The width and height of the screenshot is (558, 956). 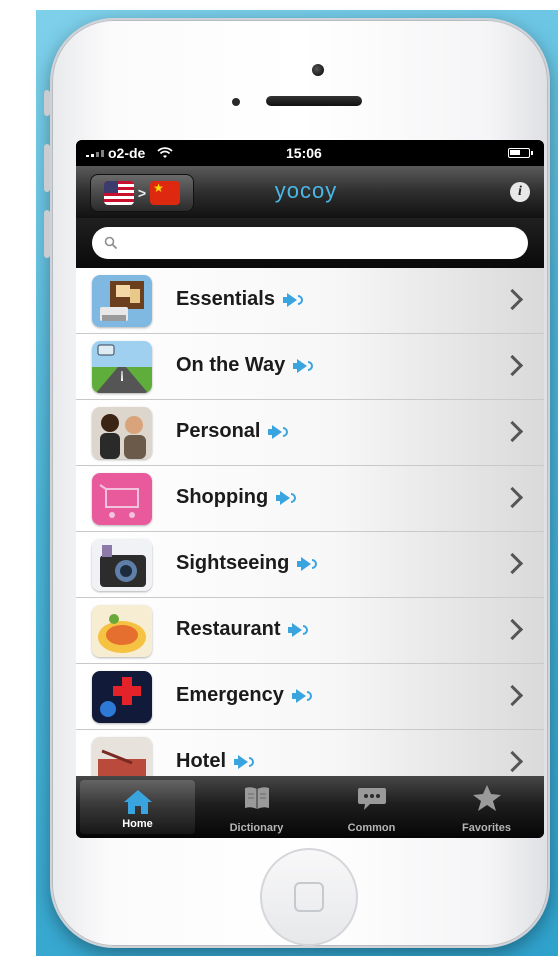 I want to click on list-item-sightseeing: Sightseeing, so click(x=310, y=565).